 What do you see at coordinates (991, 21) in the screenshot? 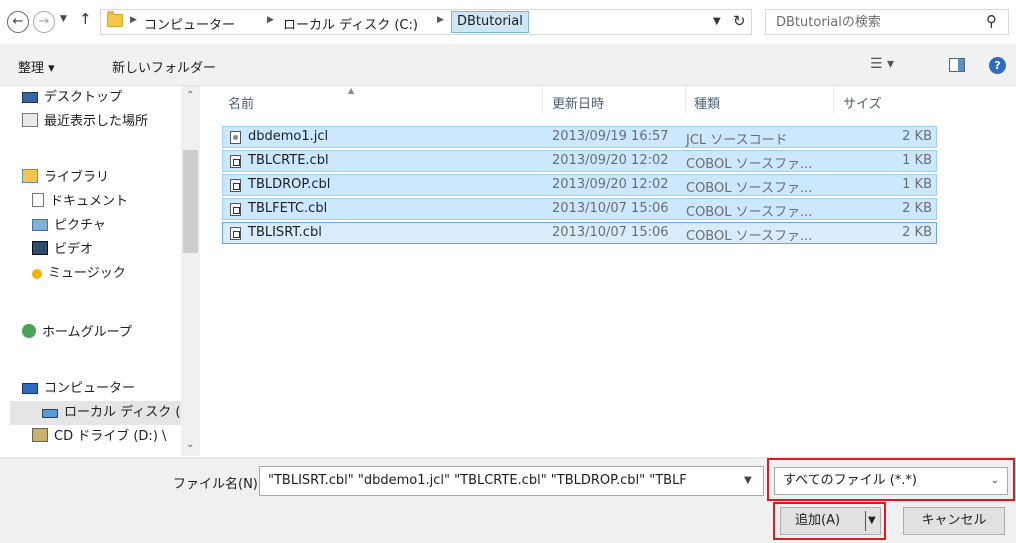
I see `search-icon: ⚲` at bounding box center [991, 21].